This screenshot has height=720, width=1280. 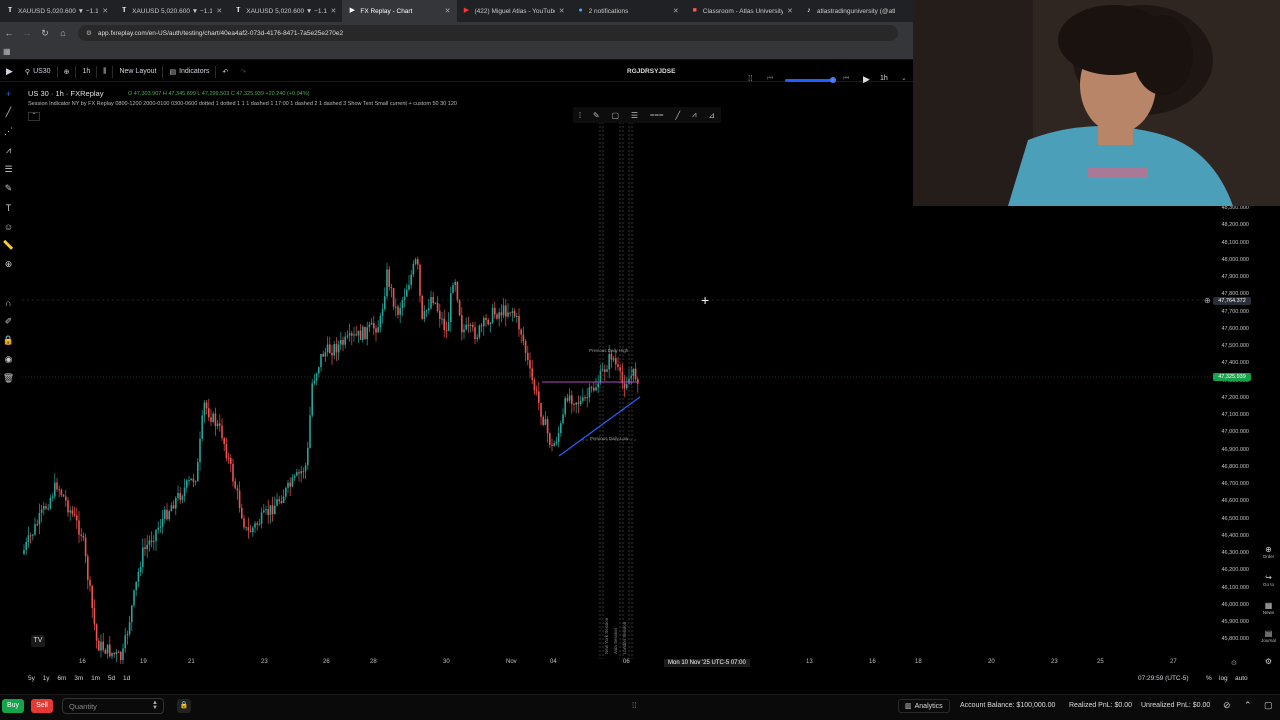 I want to click on new-layout-button: New Layout, so click(x=137, y=72).